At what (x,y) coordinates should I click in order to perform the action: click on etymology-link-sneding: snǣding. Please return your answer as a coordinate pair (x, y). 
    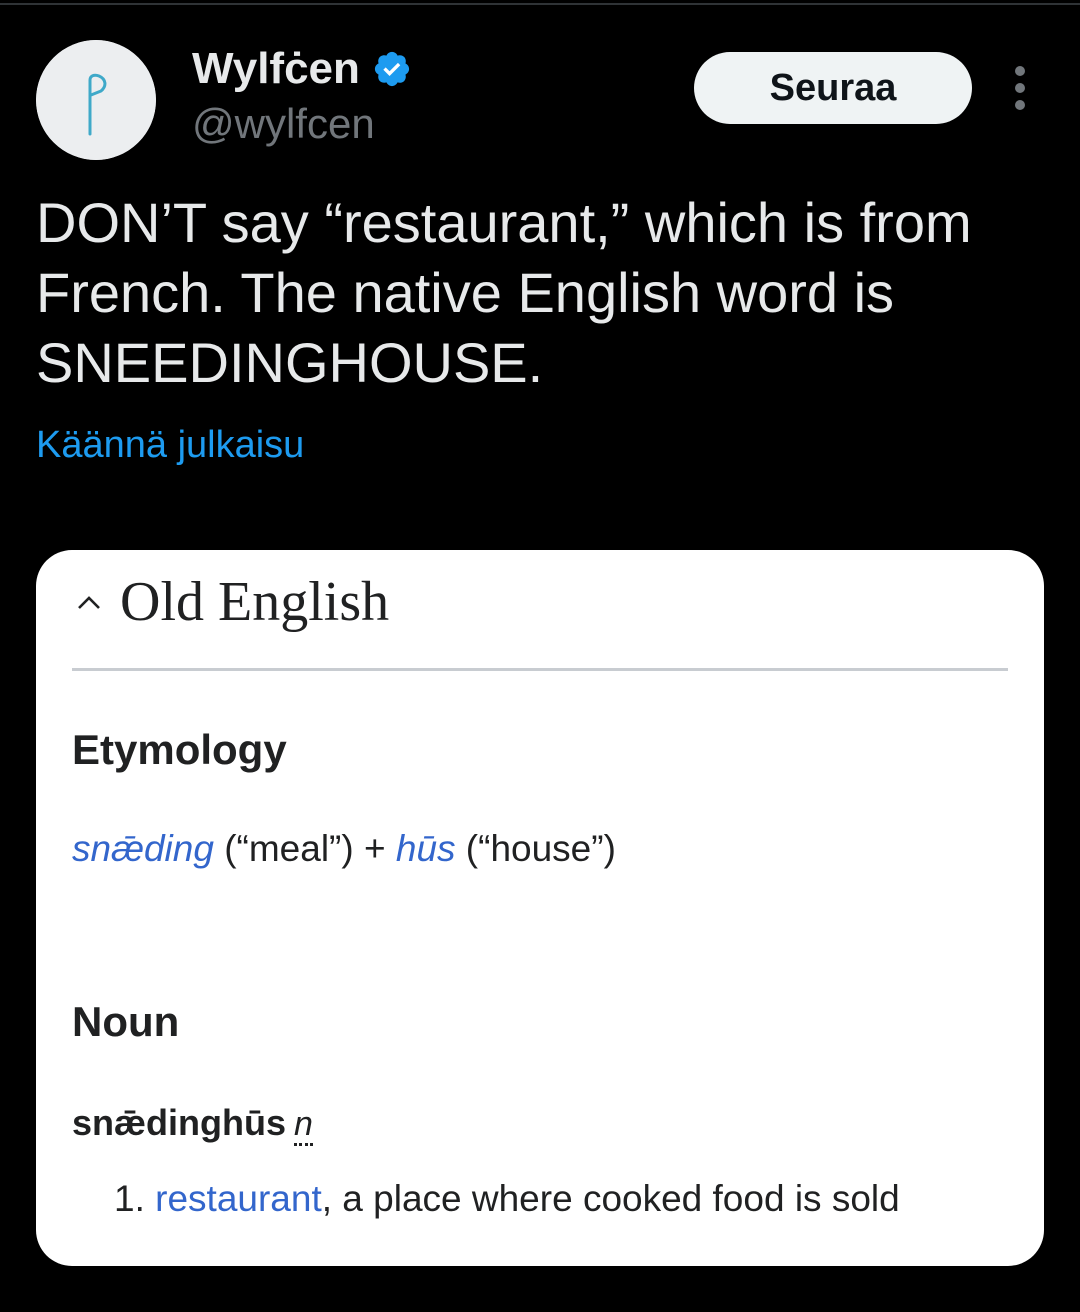
    Looking at the image, I should click on (143, 848).